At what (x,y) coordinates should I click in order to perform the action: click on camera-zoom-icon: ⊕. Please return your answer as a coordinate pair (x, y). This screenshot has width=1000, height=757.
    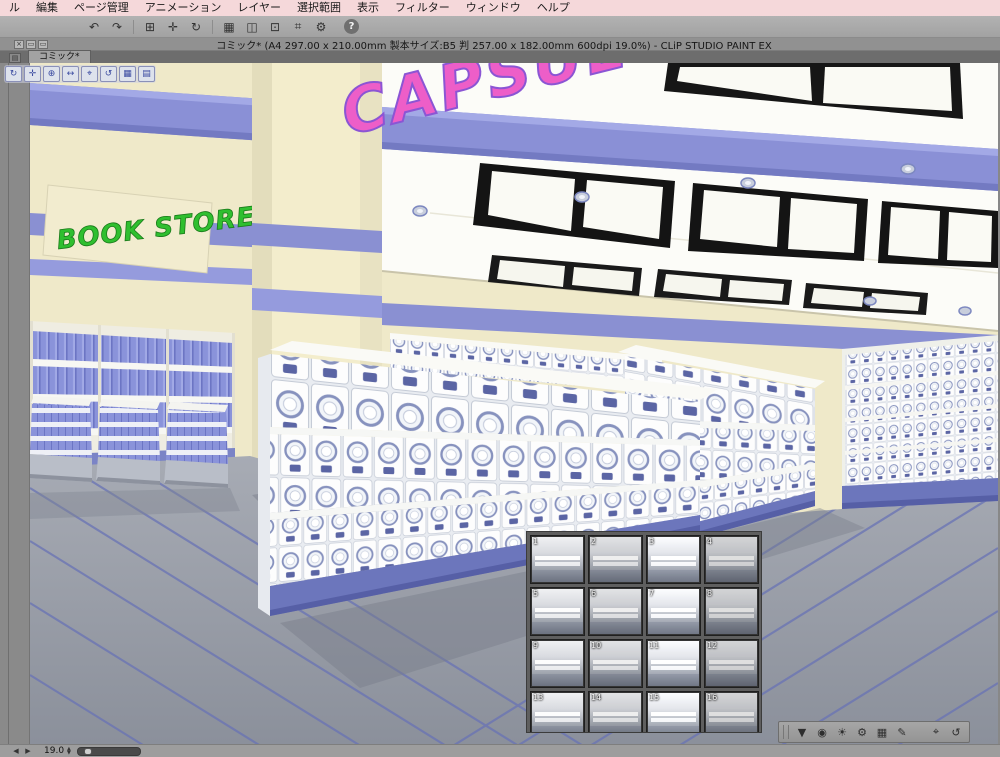
    Looking at the image, I should click on (51, 74).